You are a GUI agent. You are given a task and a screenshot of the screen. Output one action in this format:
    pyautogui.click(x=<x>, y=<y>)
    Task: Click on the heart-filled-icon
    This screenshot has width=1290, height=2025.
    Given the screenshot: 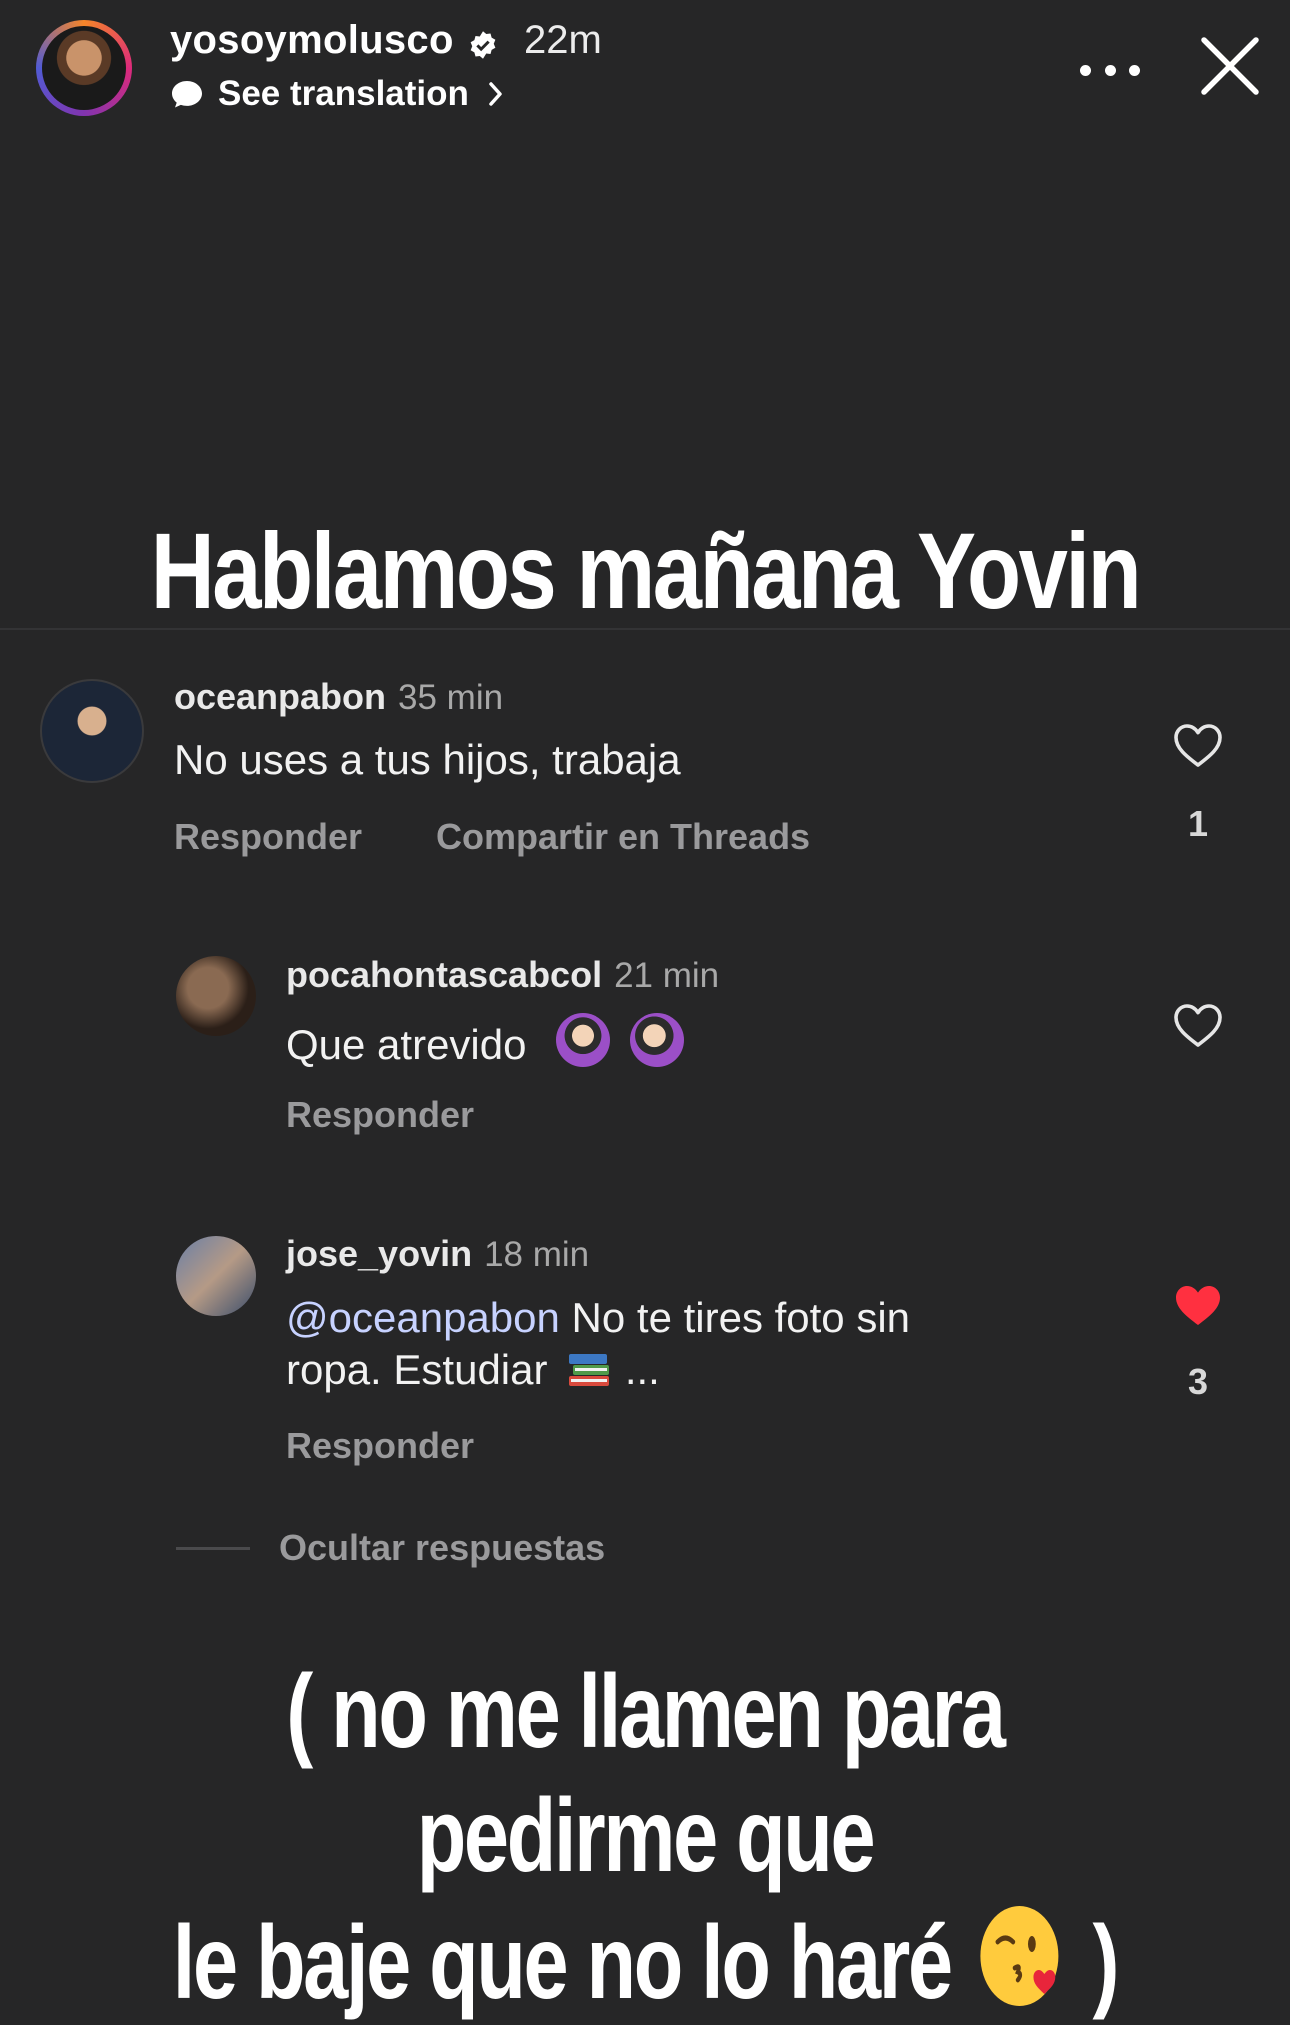 What is the action you would take?
    pyautogui.click(x=1198, y=1306)
    